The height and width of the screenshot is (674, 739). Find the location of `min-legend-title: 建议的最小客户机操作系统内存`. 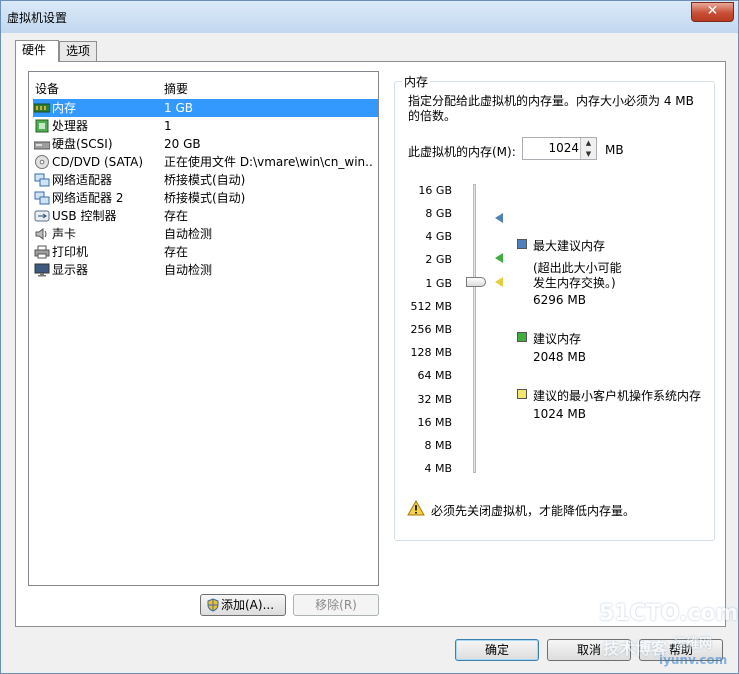

min-legend-title: 建议的最小客户机操作系统内存 is located at coordinates (617, 396).